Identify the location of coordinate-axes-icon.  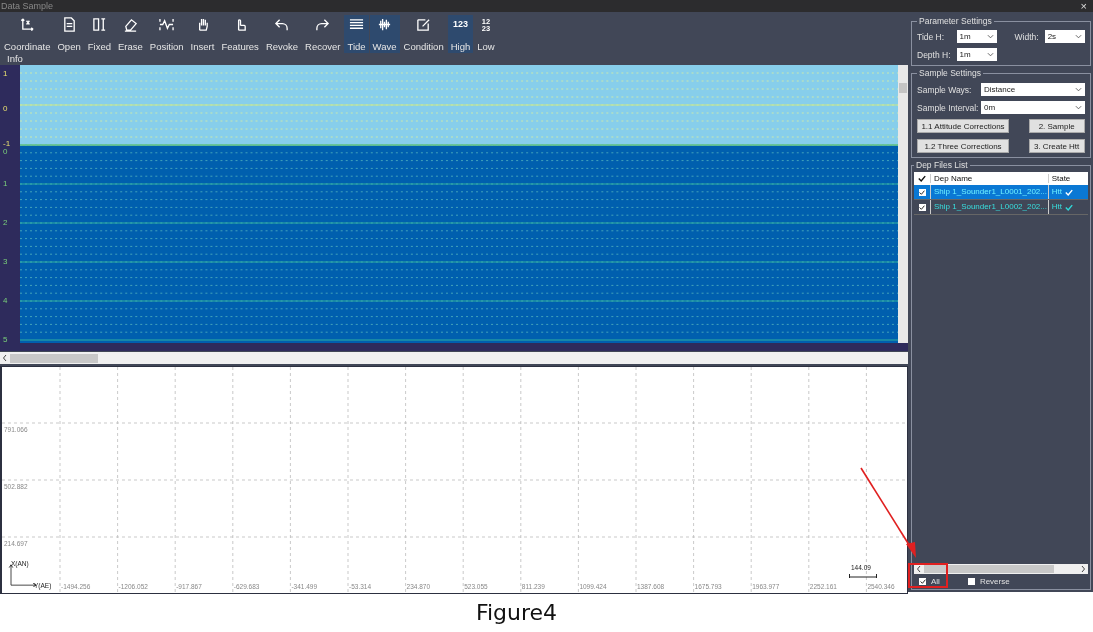
(27, 24).